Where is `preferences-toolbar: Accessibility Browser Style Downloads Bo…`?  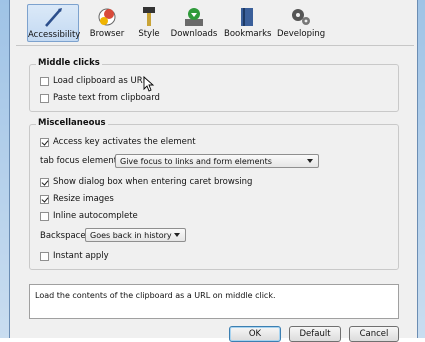
preferences-toolbar: Accessibility Browser Style Downloads Bo… is located at coordinates (205, 23).